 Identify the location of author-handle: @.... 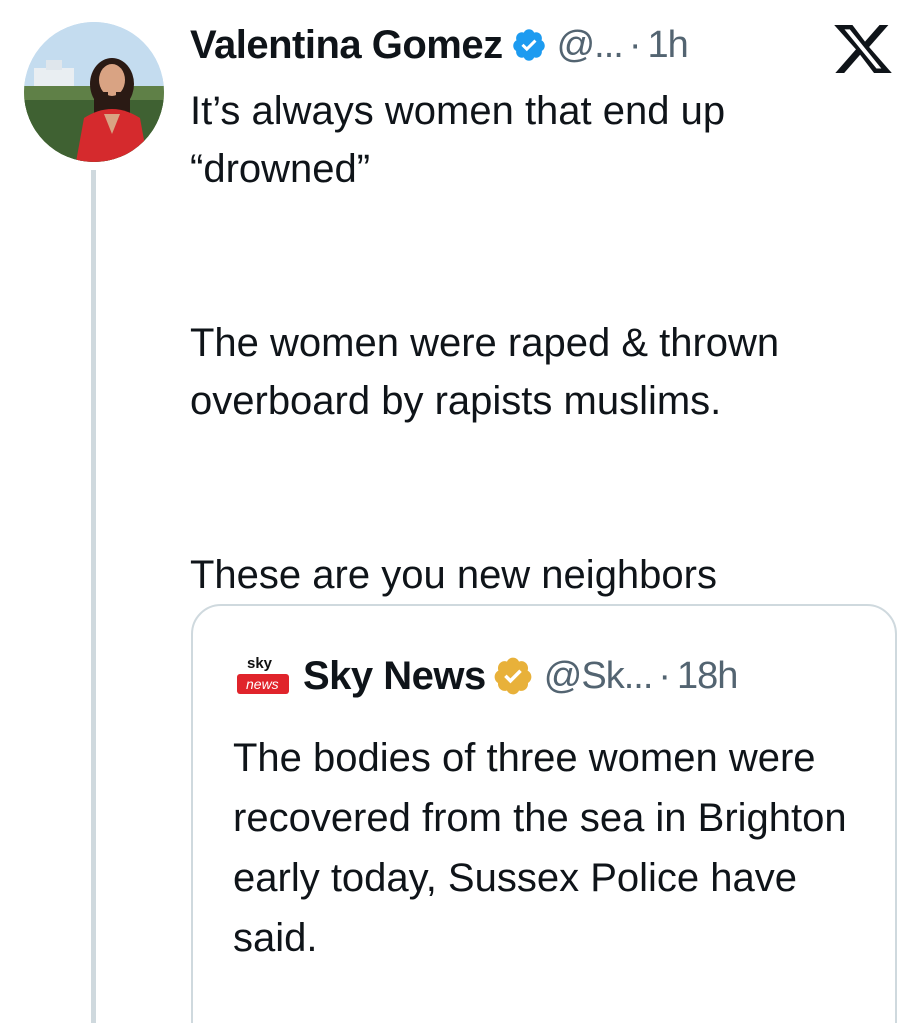
(590, 45).